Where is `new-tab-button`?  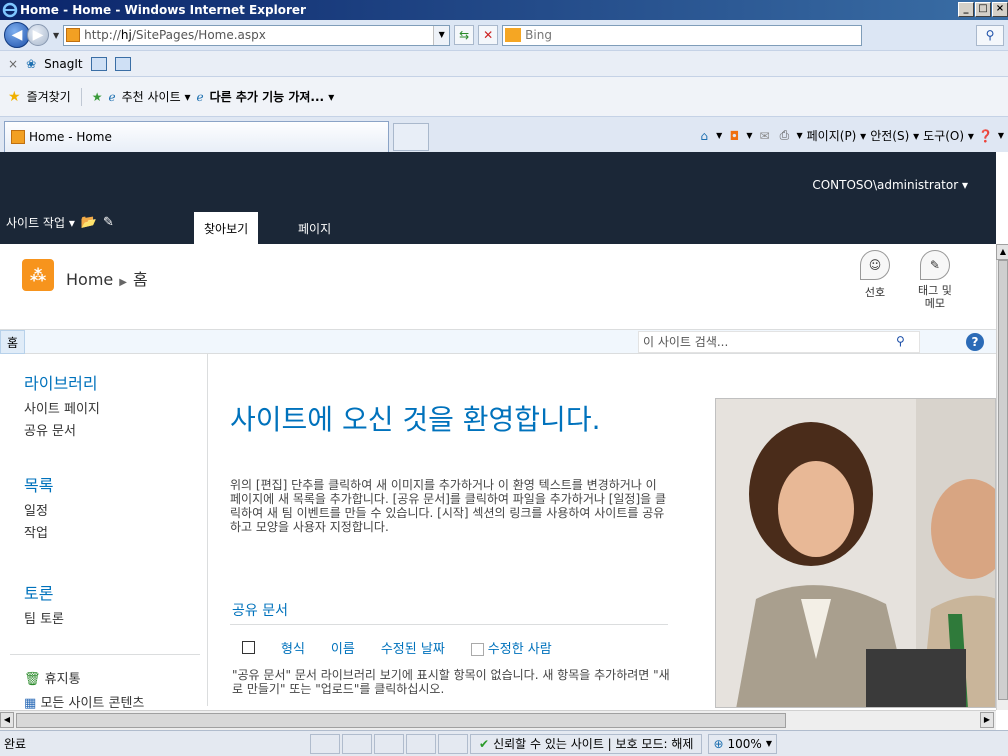 new-tab-button is located at coordinates (411, 137).